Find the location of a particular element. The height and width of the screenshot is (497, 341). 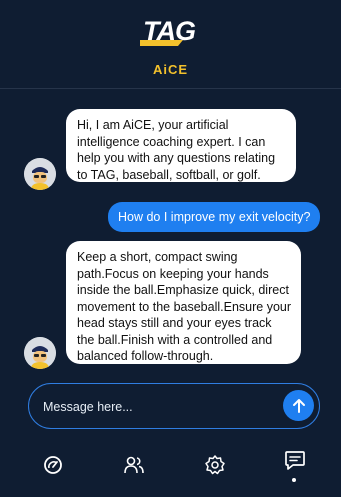

tag-logo: TAG is located at coordinates (167, 36).